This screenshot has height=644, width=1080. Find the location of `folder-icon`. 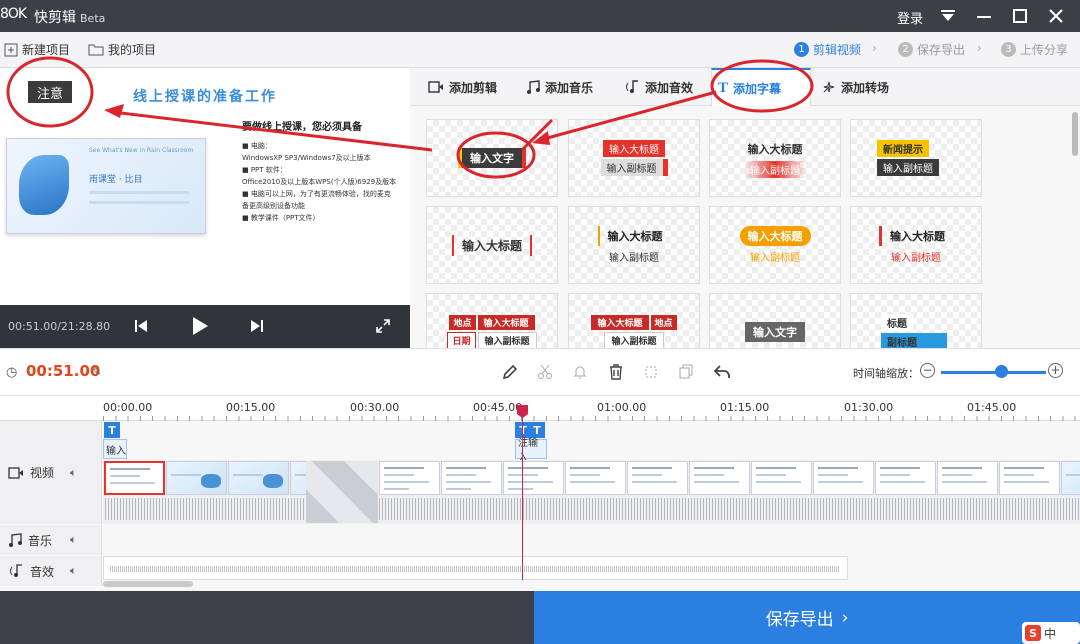

folder-icon is located at coordinates (96, 50).